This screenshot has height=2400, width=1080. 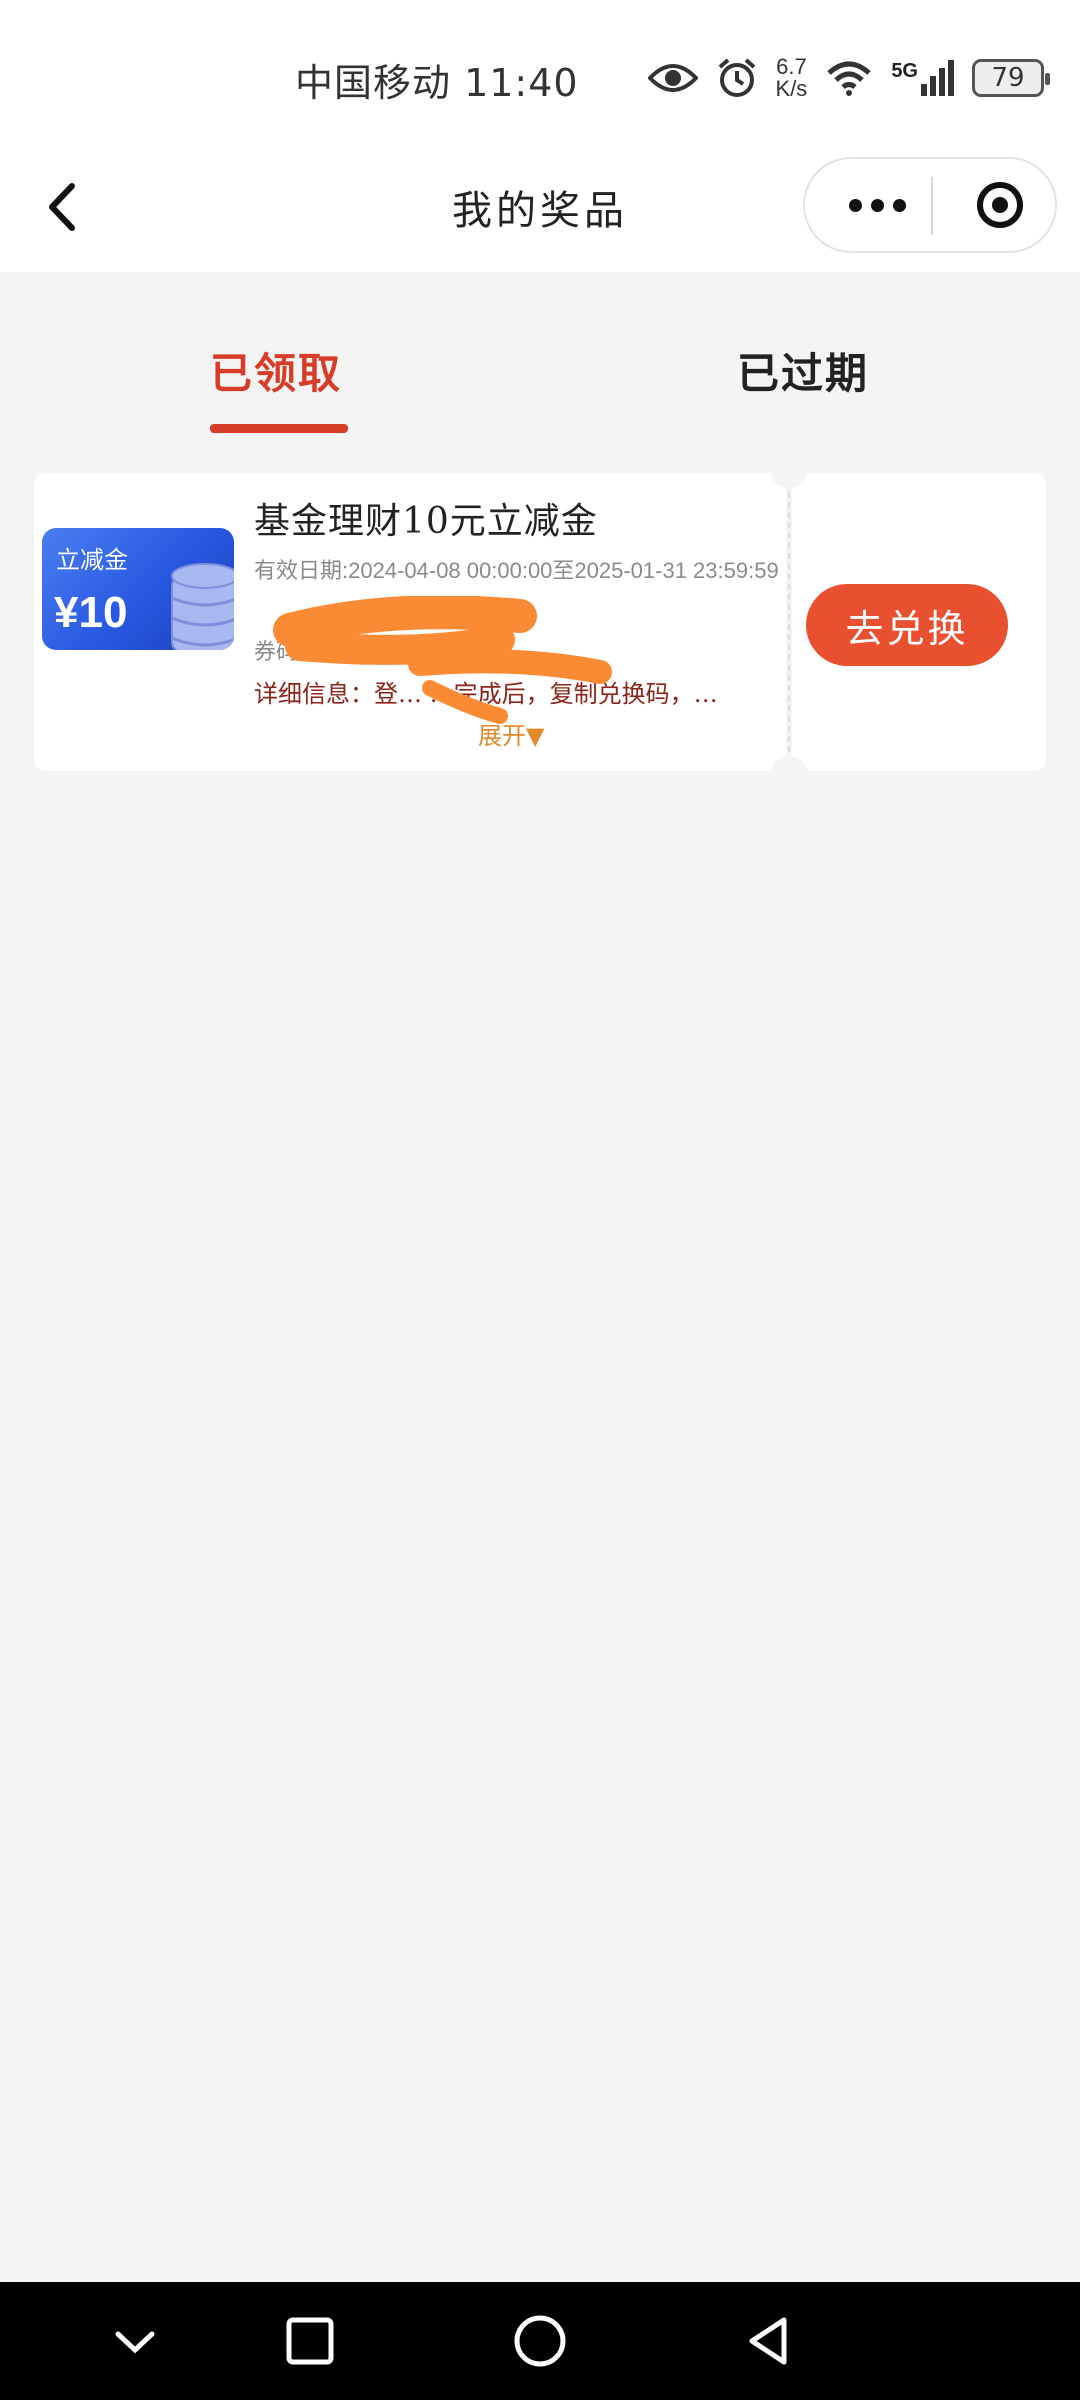 I want to click on redaction-scribble, so click(x=442, y=660).